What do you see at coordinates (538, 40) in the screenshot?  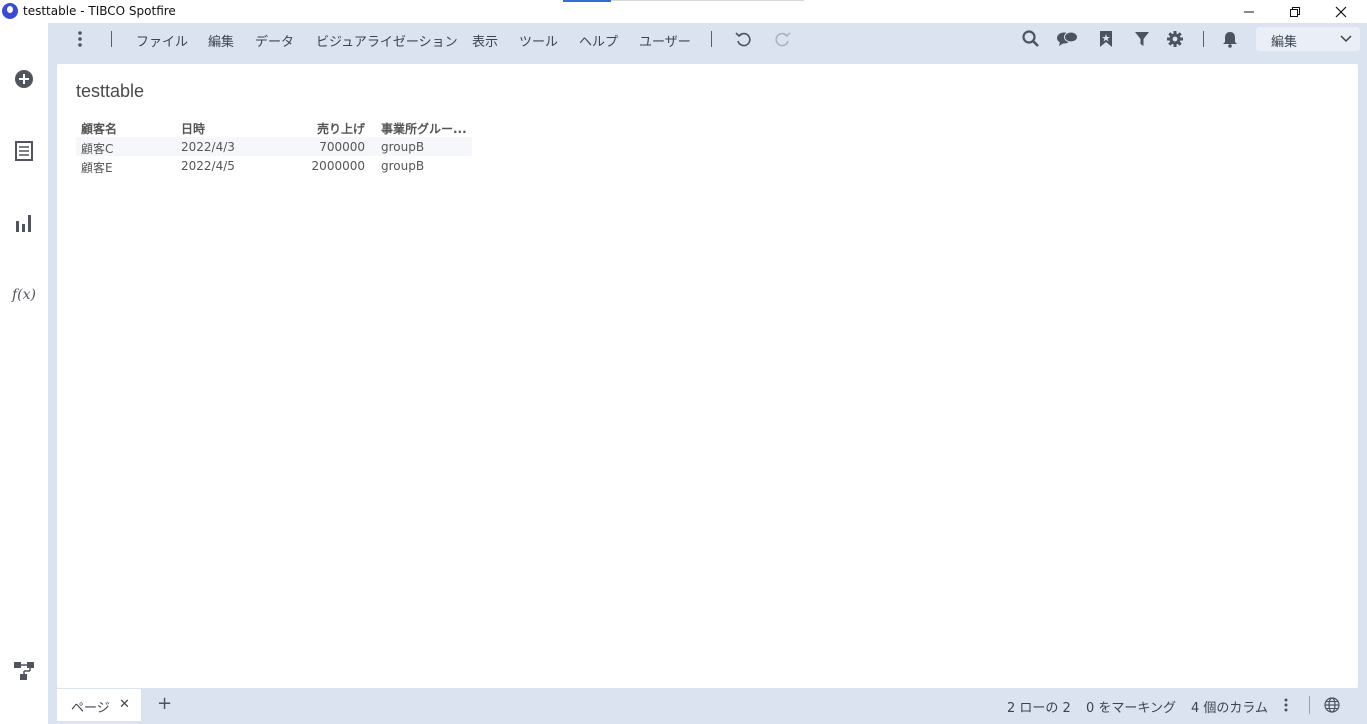 I see `menu-tools: ツール` at bounding box center [538, 40].